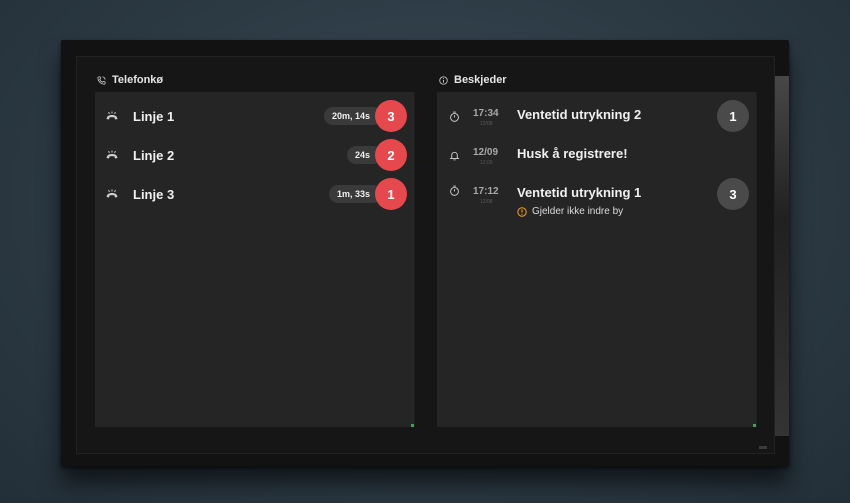 Image resolution: width=850 pixels, height=503 pixels. I want to click on queue-title-label: Telefonkø, so click(138, 80).